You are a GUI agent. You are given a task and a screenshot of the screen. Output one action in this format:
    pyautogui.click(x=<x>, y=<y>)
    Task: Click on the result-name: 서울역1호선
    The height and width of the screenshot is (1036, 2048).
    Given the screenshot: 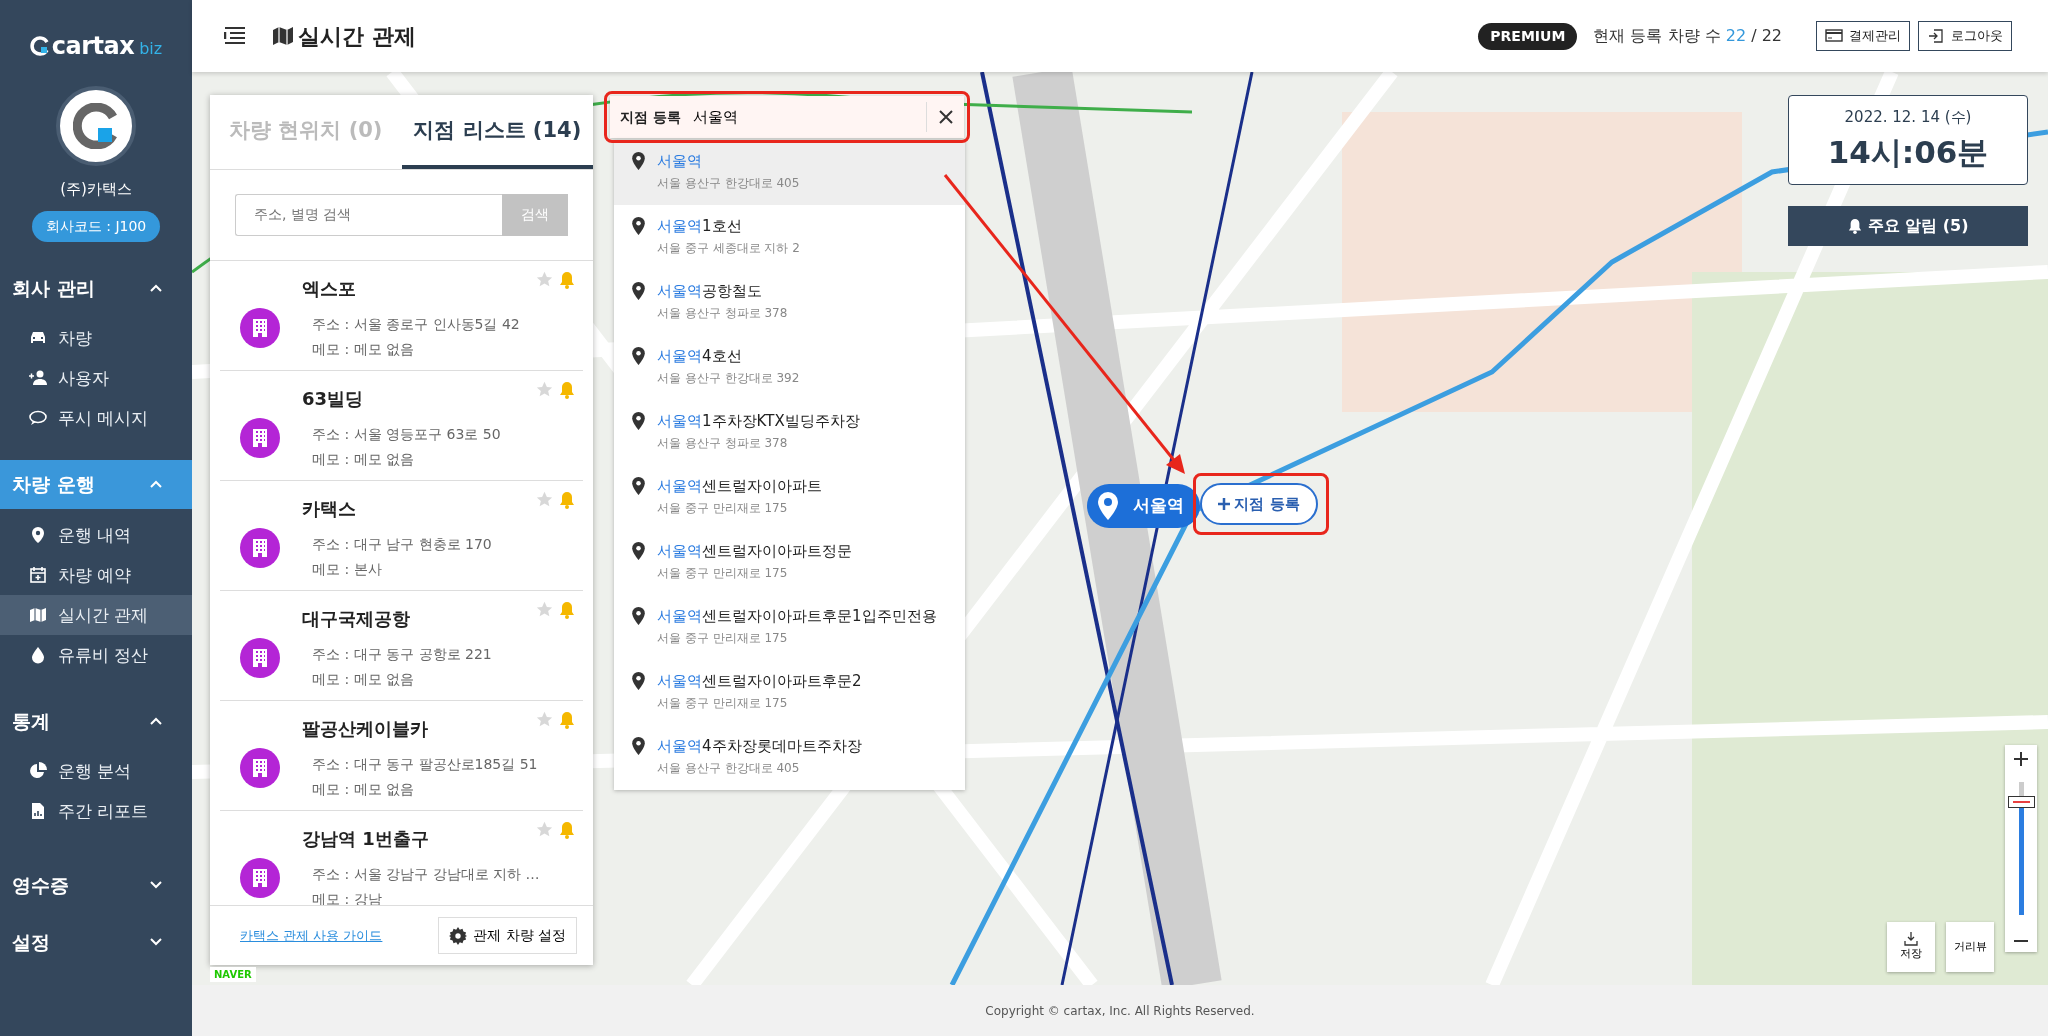 What is the action you would take?
    pyautogui.click(x=700, y=226)
    